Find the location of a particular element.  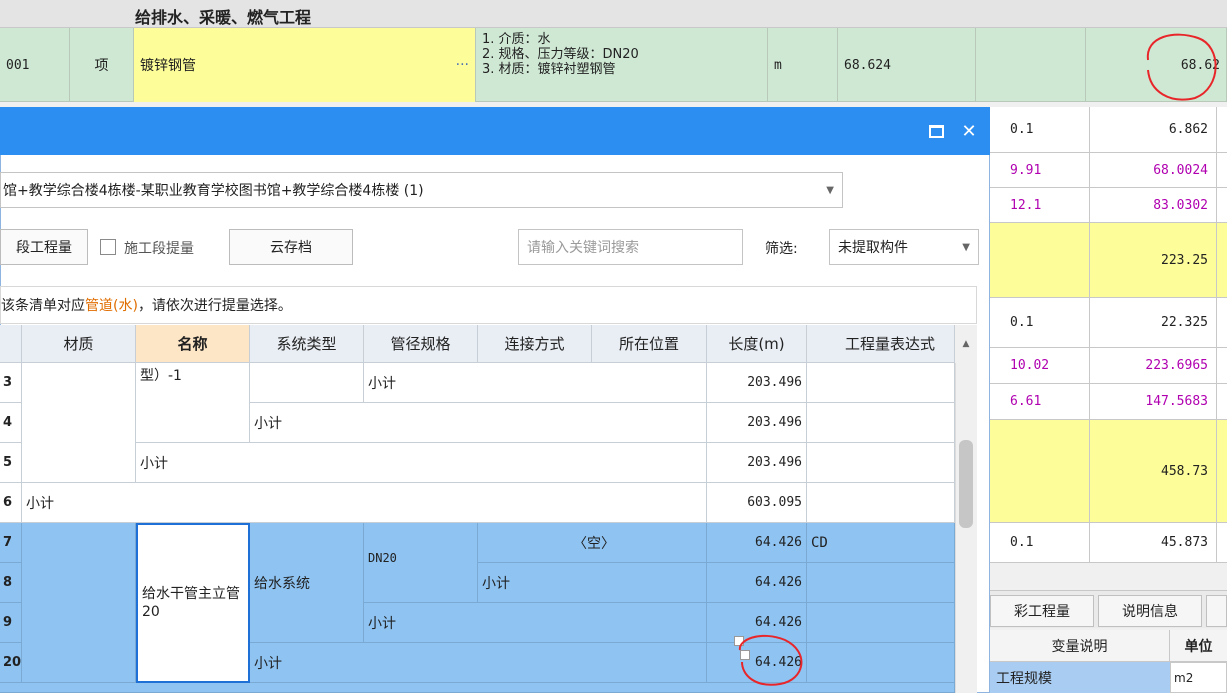

row-number: 7 is located at coordinates (11, 543).